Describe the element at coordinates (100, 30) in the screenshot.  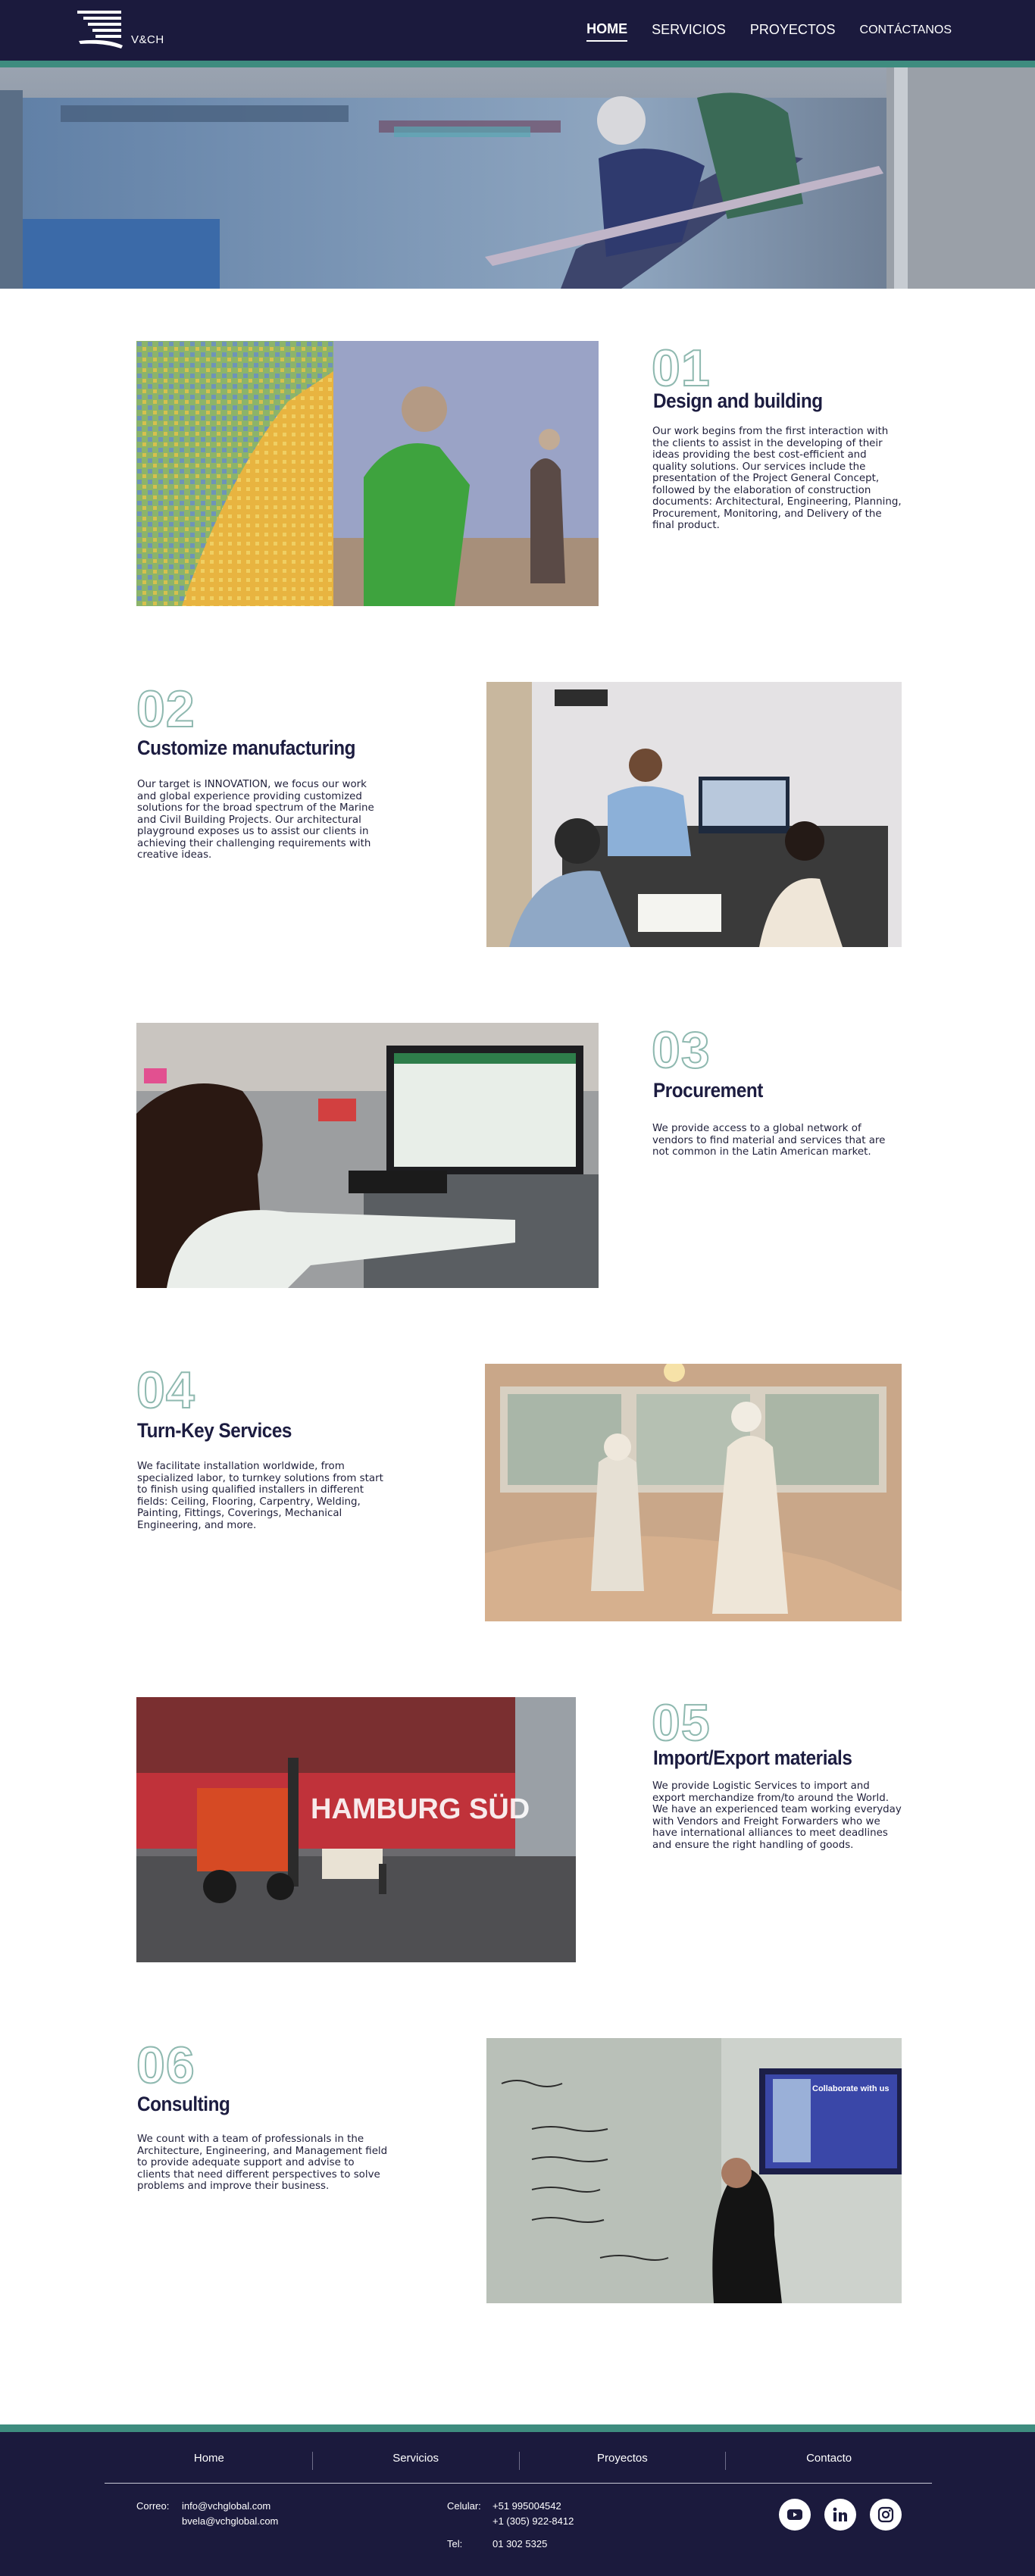
I see `logo-mark` at that location.